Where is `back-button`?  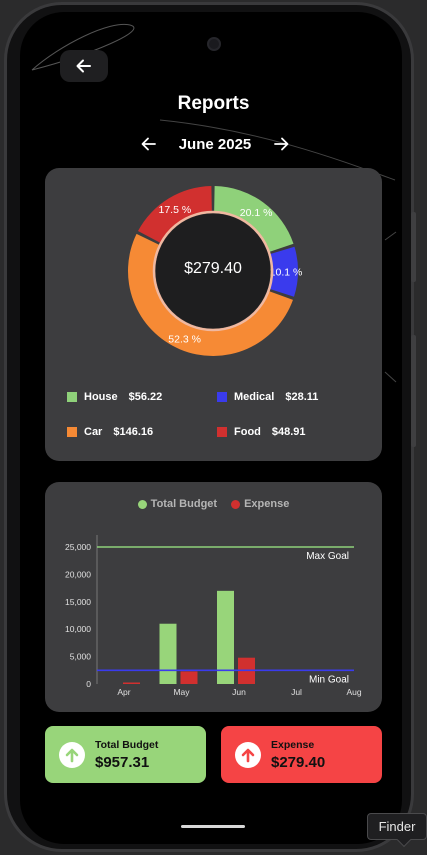
back-button is located at coordinates (84, 66).